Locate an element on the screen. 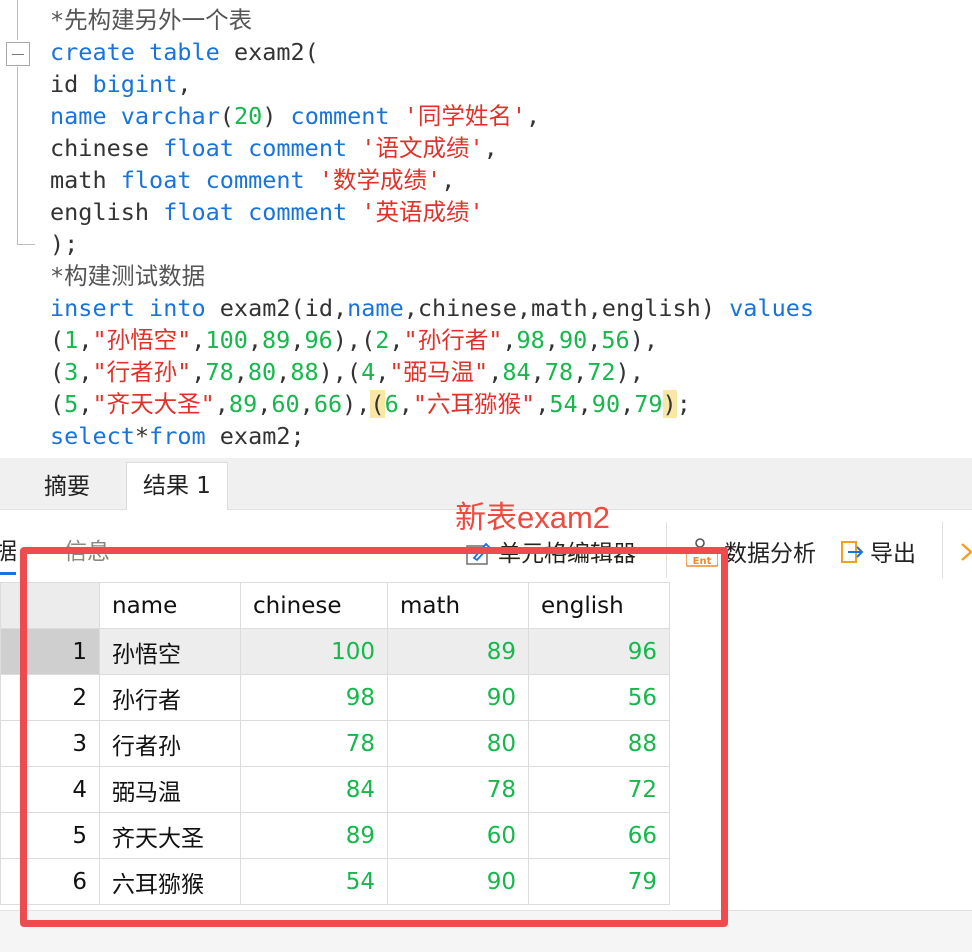 The width and height of the screenshot is (972, 952). cell-chinese: 54 is located at coordinates (314, 881).